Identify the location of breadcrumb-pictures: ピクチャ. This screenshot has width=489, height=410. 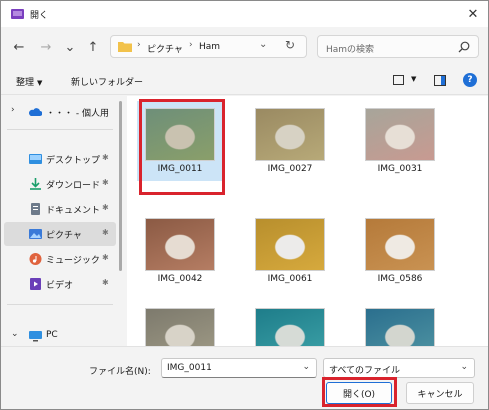
(165, 48).